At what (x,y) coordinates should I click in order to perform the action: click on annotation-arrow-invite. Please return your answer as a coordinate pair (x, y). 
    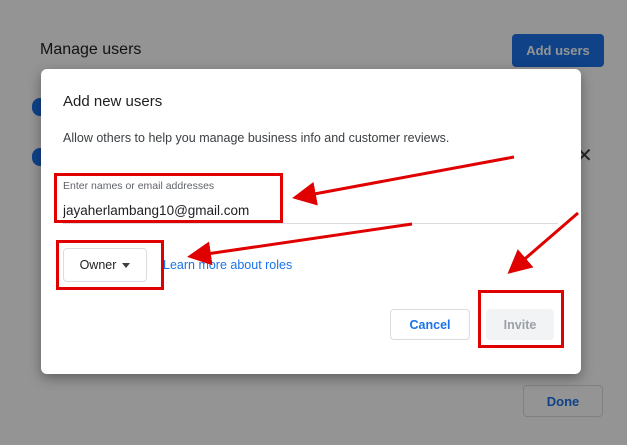
    Looking at the image, I should click on (543, 242).